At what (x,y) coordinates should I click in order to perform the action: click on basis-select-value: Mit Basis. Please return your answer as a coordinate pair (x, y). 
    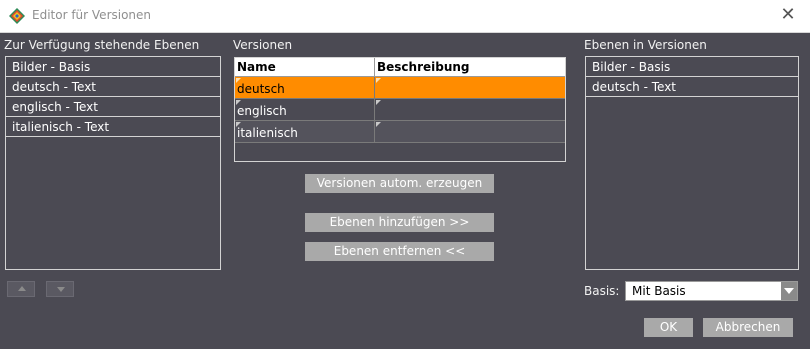
    Looking at the image, I should click on (659, 291).